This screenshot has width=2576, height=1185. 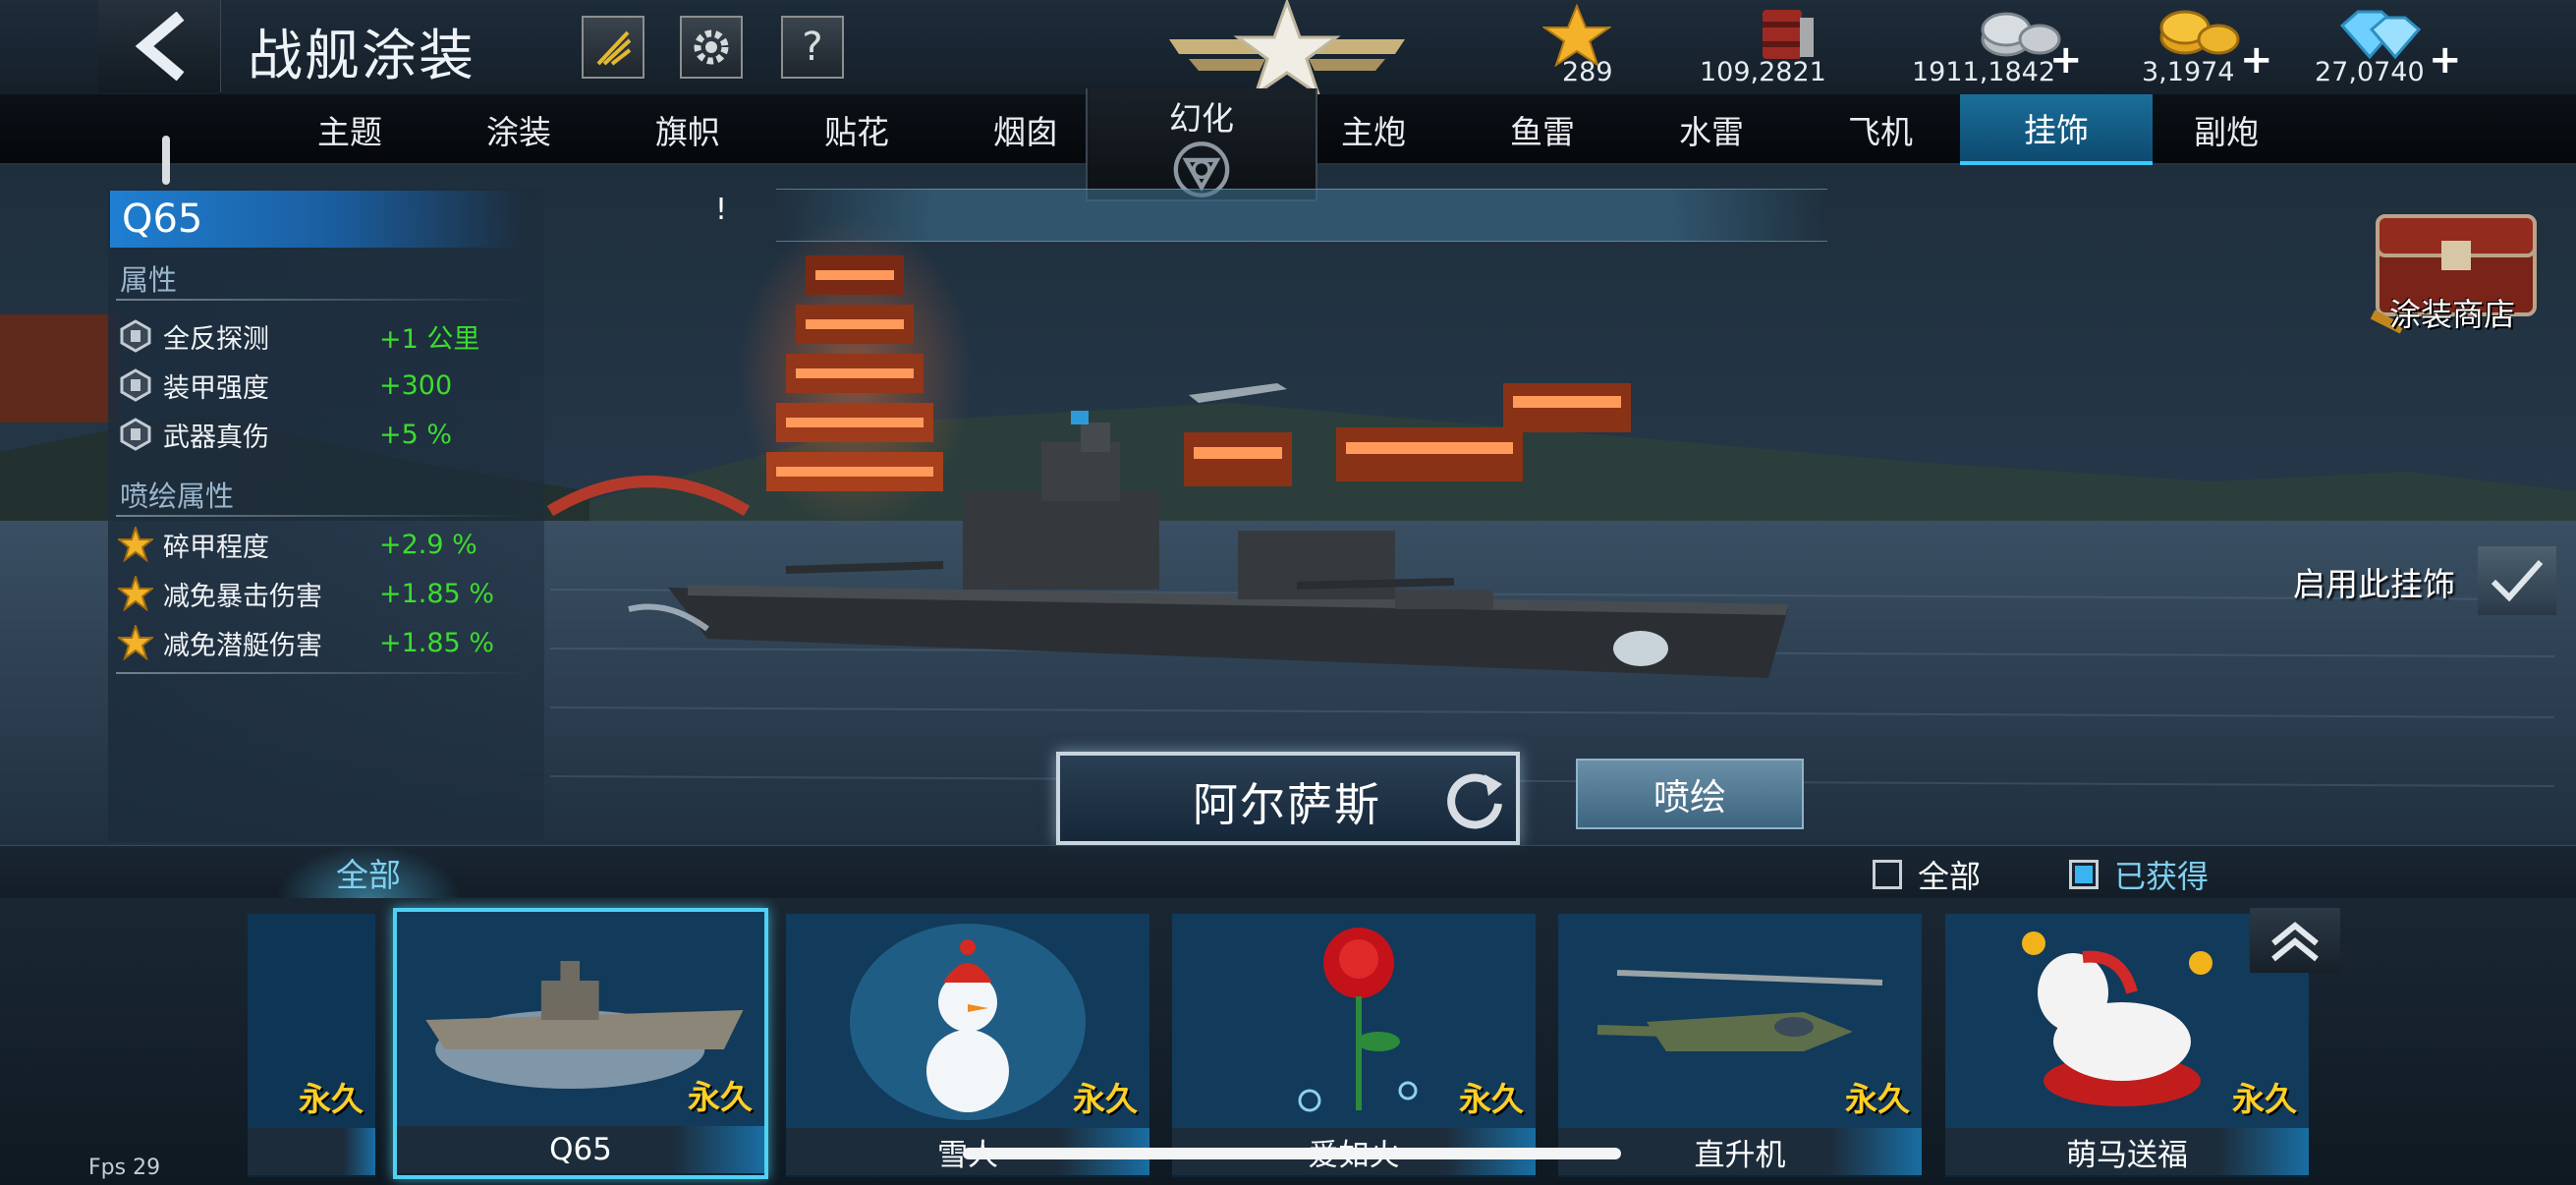 I want to click on attribute-value: +5 %, so click(x=416, y=435).